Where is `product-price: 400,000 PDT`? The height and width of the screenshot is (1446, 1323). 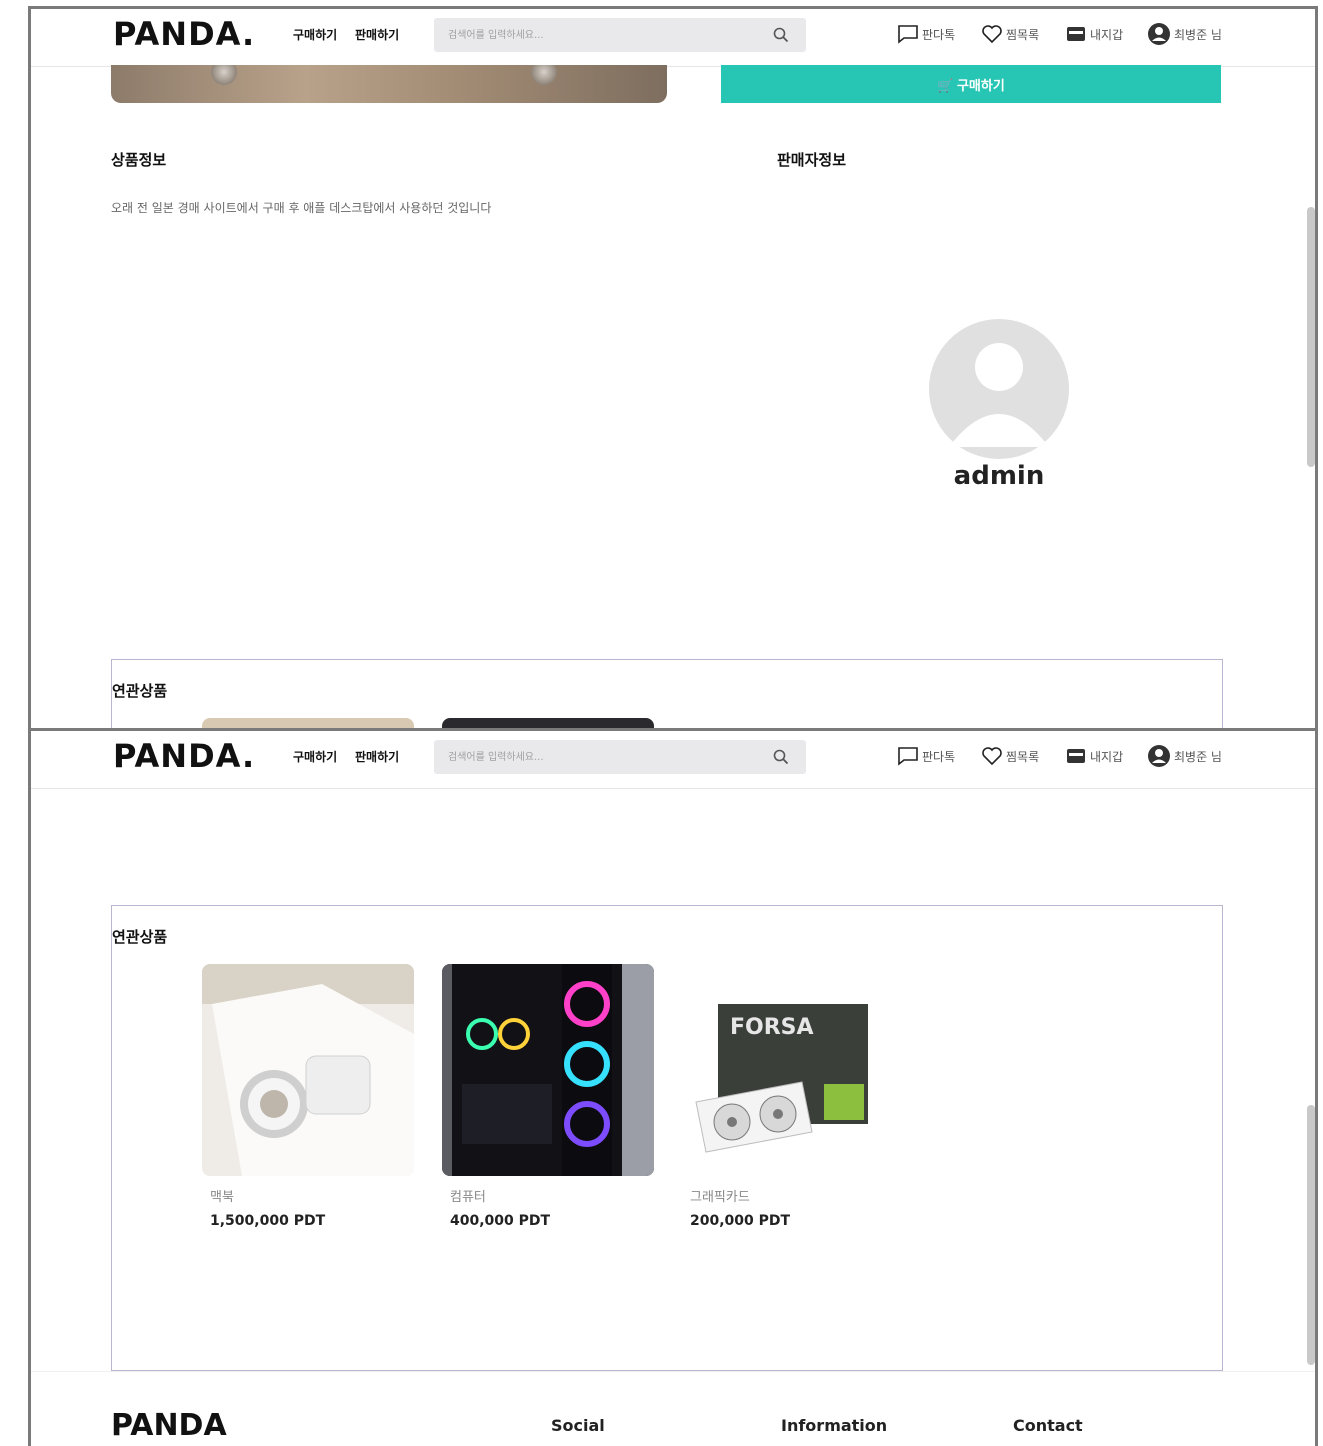 product-price: 400,000 PDT is located at coordinates (500, 1221).